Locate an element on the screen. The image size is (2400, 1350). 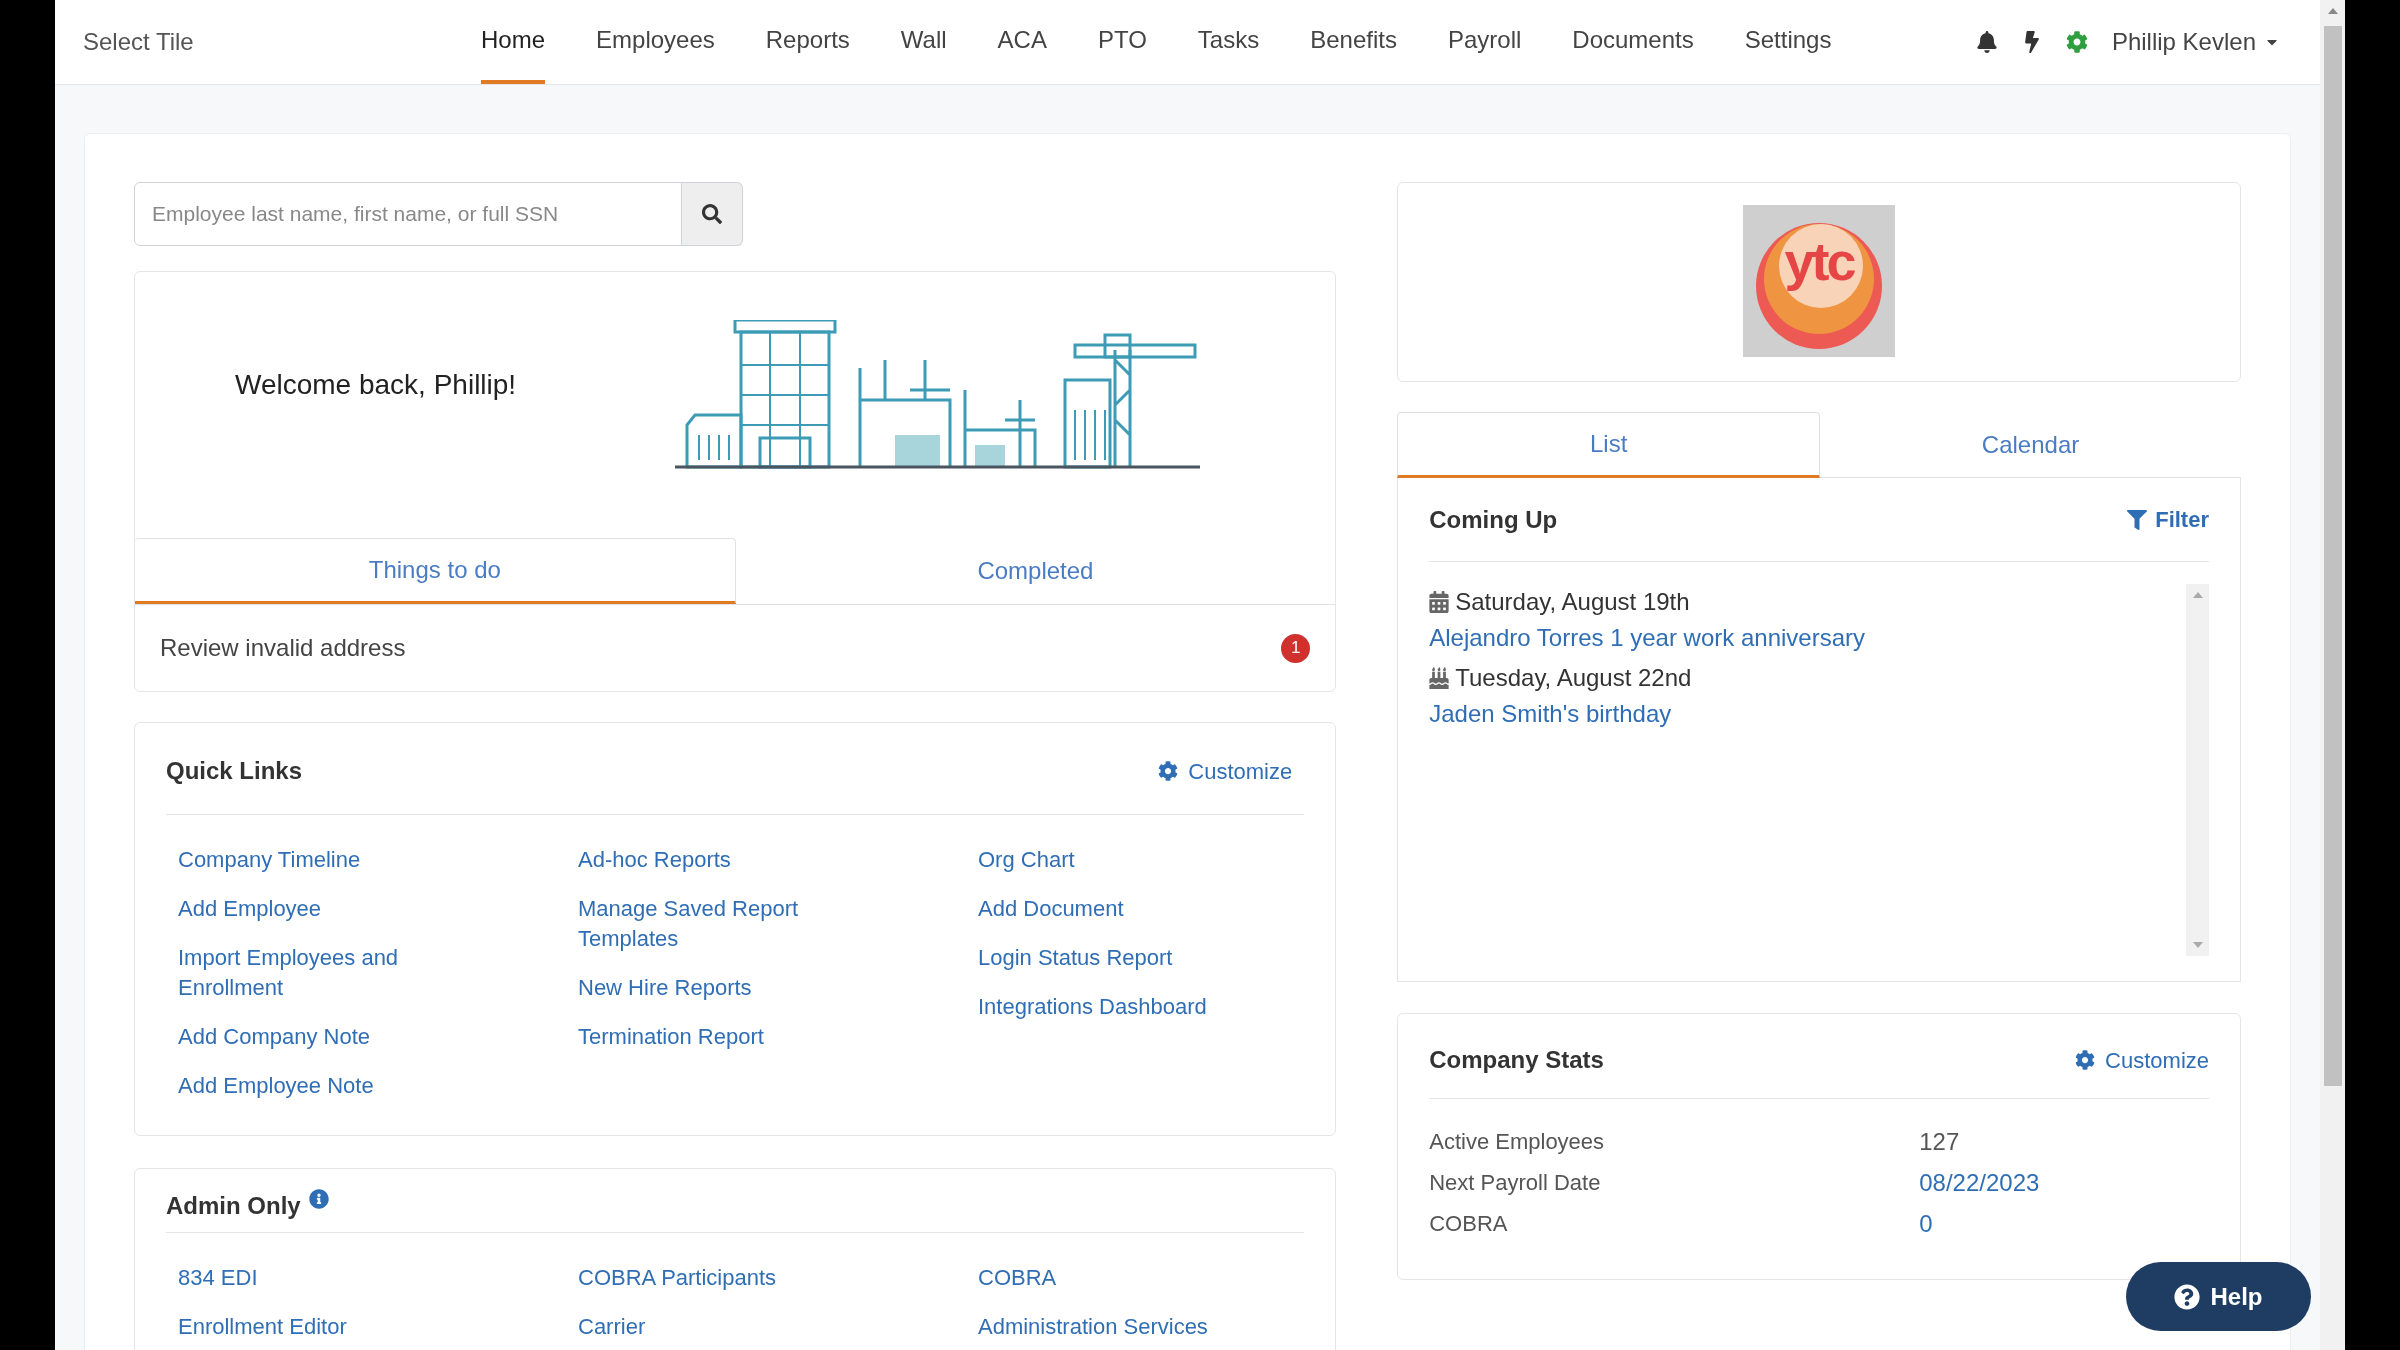
logo-text: ytc is located at coordinates (1819, 261).